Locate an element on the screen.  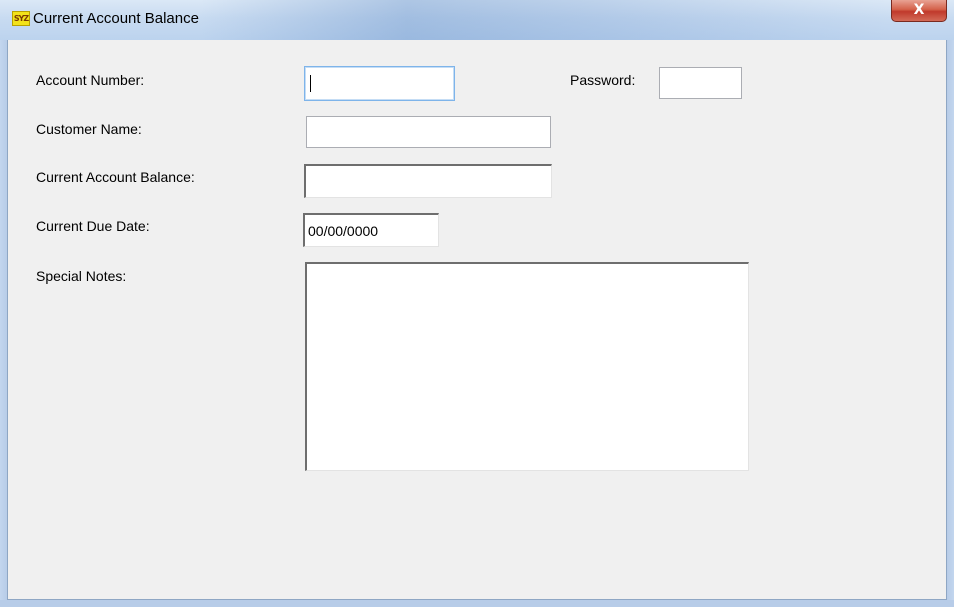
due-date-label: Current Due Date: is located at coordinates (93, 226).